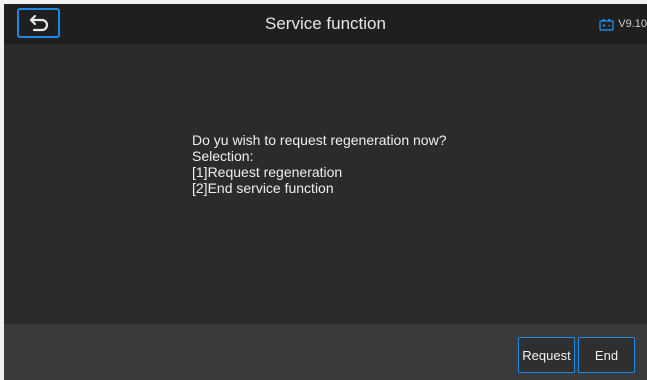  I want to click on request-button: Request, so click(546, 355).